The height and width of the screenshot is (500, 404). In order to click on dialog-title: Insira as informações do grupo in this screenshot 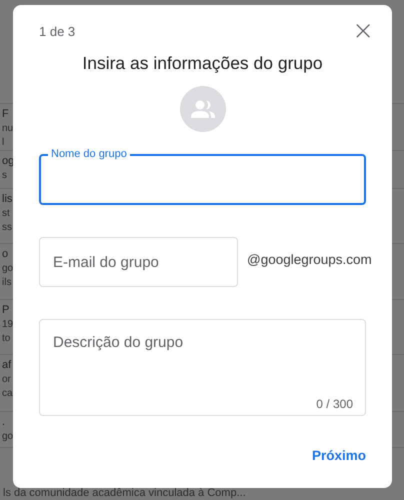, I will do `click(202, 63)`.